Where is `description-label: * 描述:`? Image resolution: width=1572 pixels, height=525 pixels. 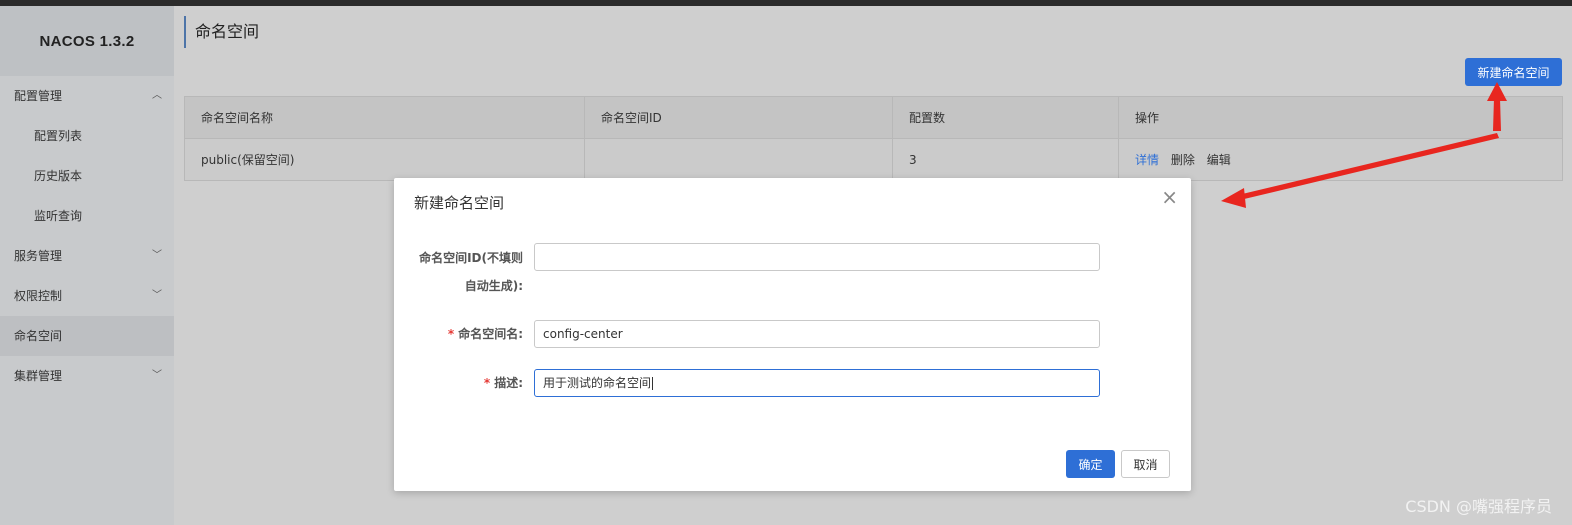 description-label: * 描述: is located at coordinates (503, 383).